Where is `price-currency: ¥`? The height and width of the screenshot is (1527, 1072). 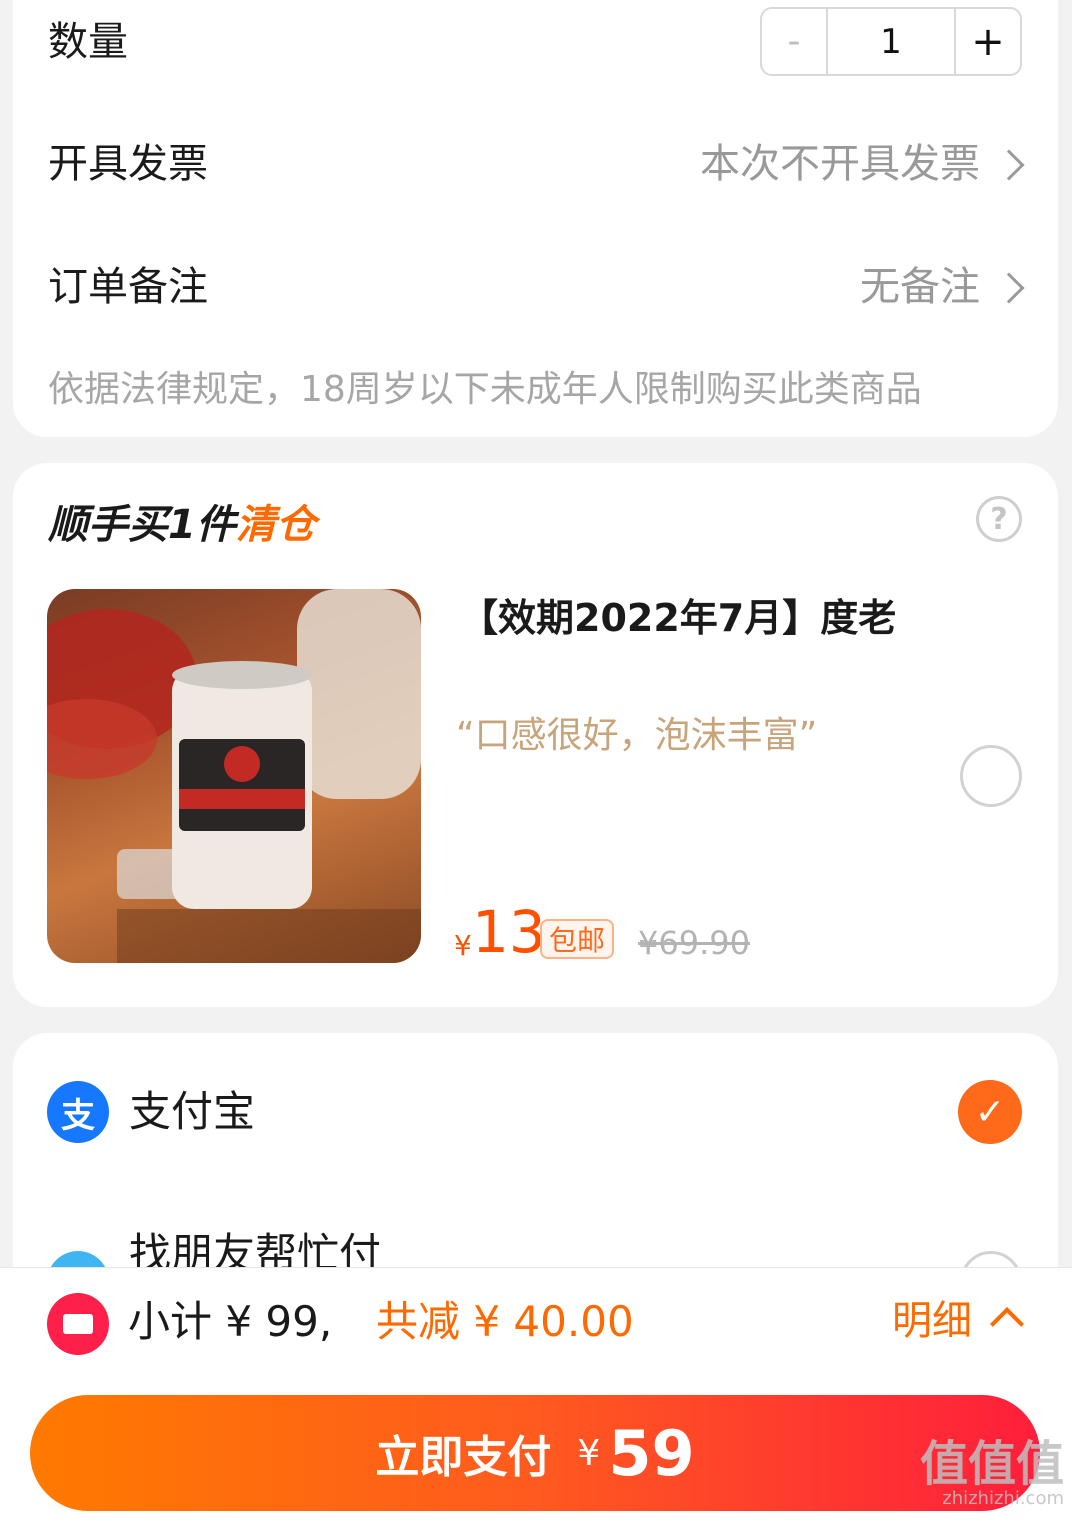 price-currency: ¥ is located at coordinates (463, 945).